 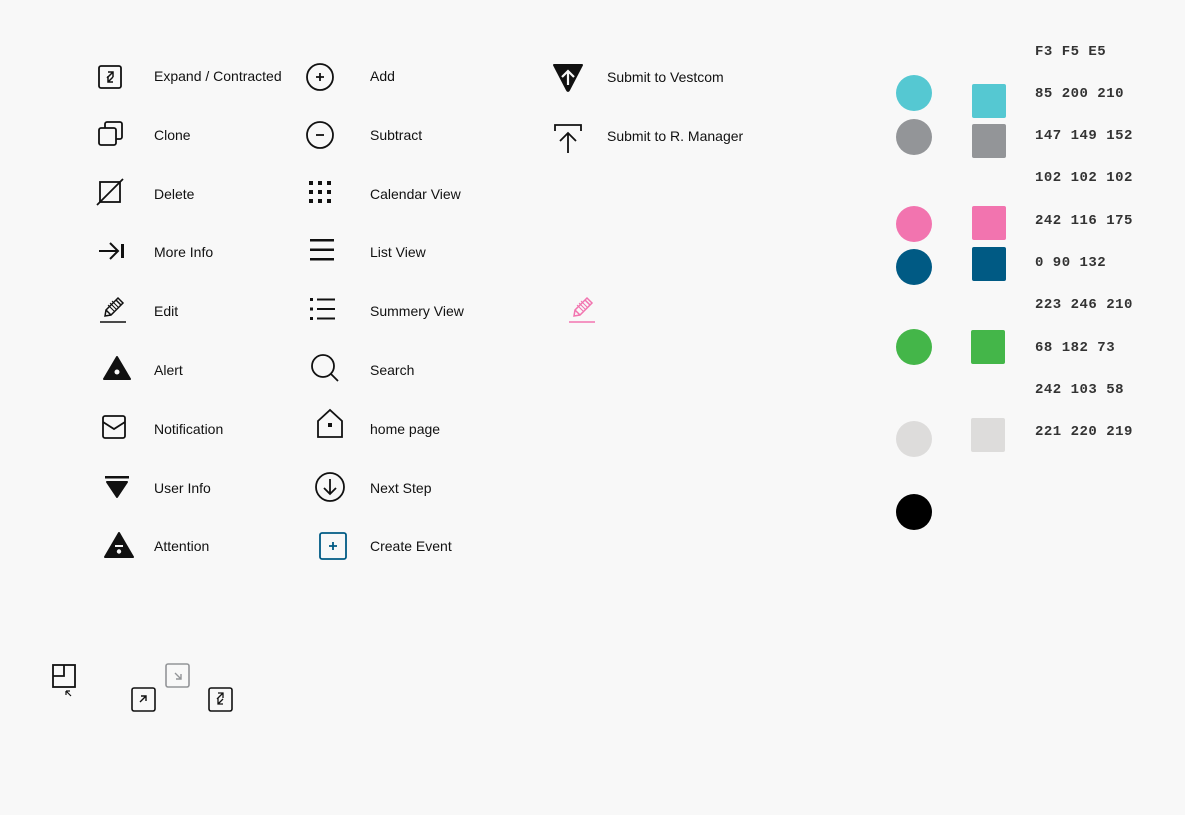 I want to click on label-add: Add, so click(x=382, y=76).